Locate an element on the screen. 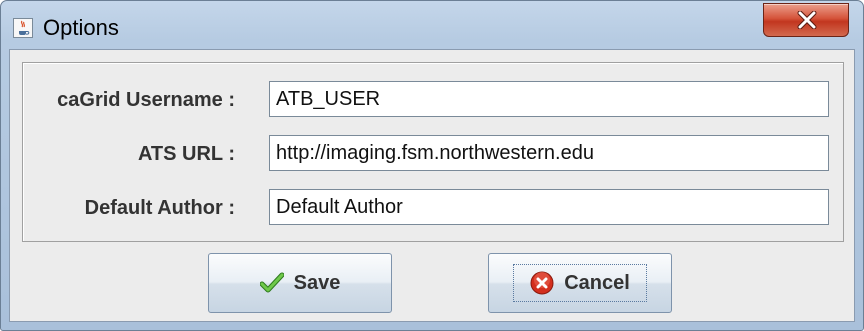 This screenshot has height=331, width=864. cancel-button: Cancel is located at coordinates (580, 283).